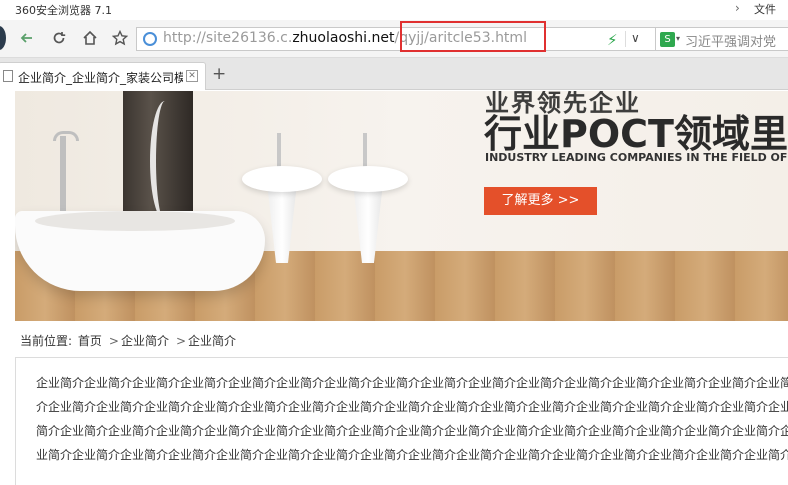 Image resolution: width=788 pixels, height=485 pixels. Describe the element at coordinates (394, 10) in the screenshot. I see `title-bar: 360安全浏览器 7.1 › 文件` at that location.